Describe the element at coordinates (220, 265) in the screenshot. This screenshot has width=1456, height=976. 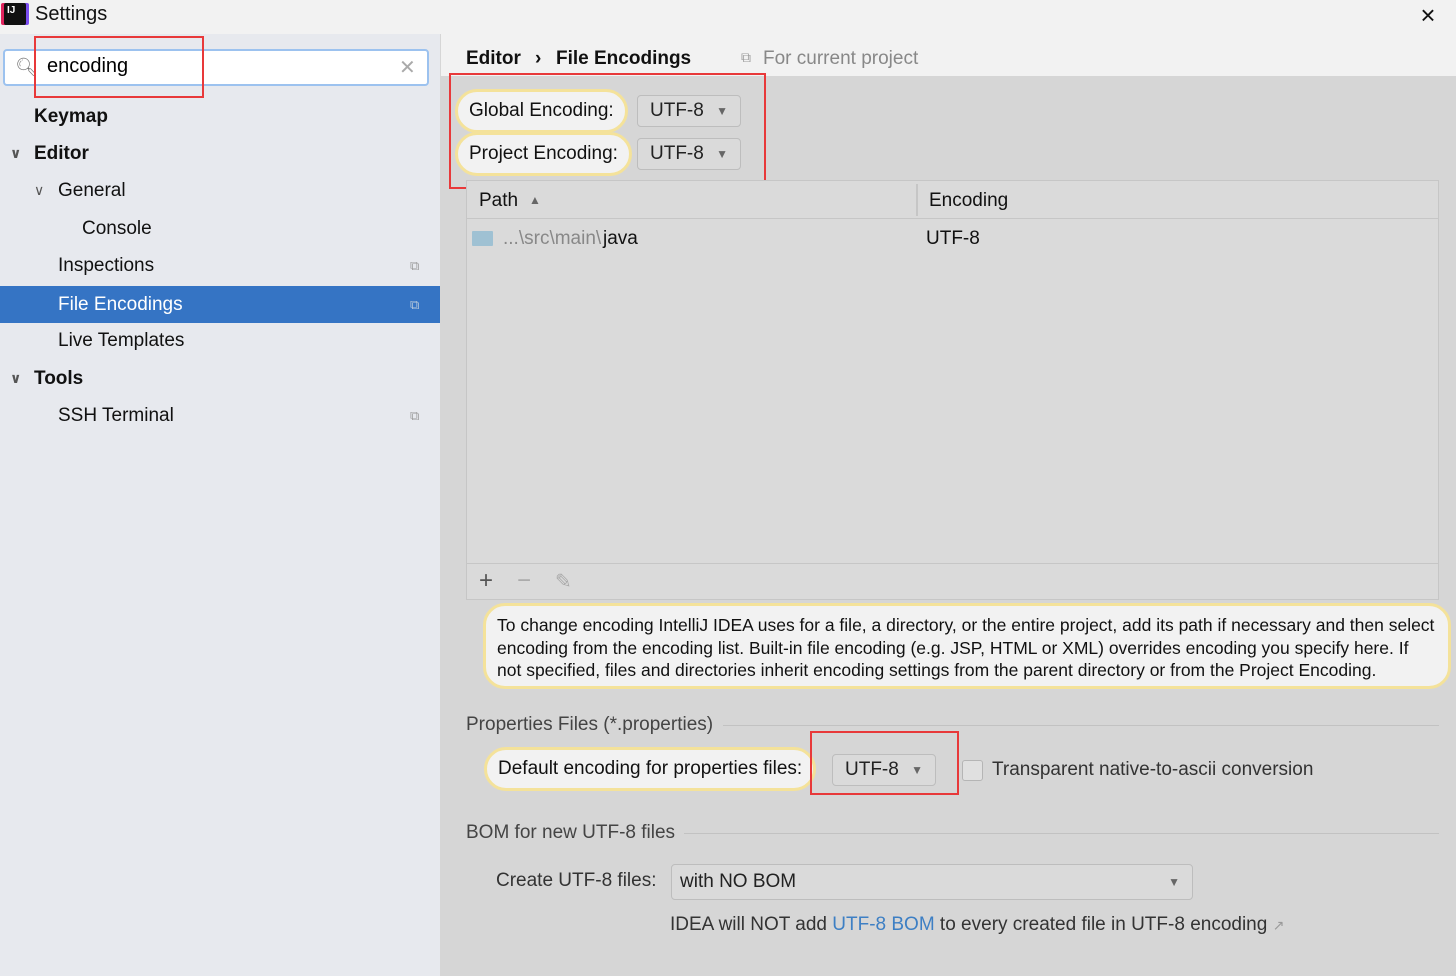
I see `tree-item-inspections: Inspections ⧉` at that location.